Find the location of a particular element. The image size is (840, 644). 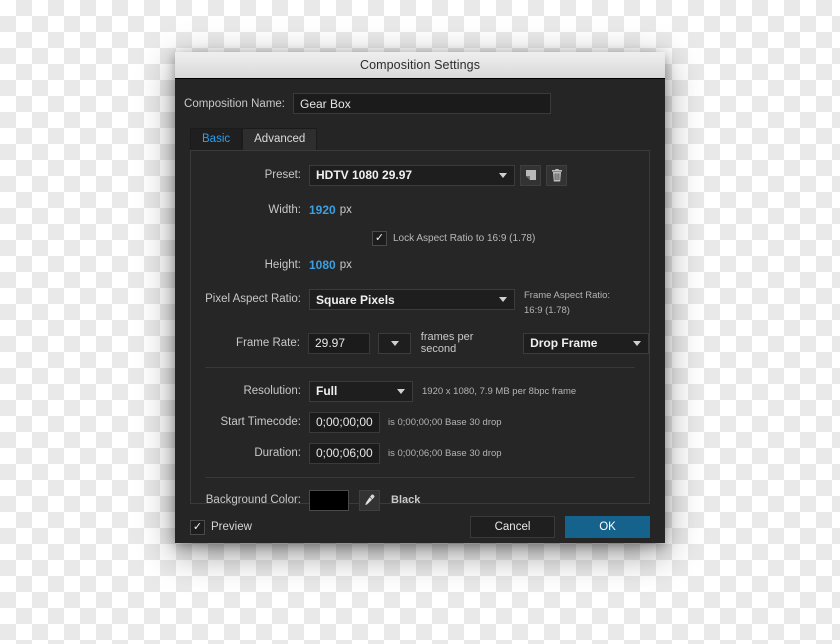

duration-input is located at coordinates (344, 453).